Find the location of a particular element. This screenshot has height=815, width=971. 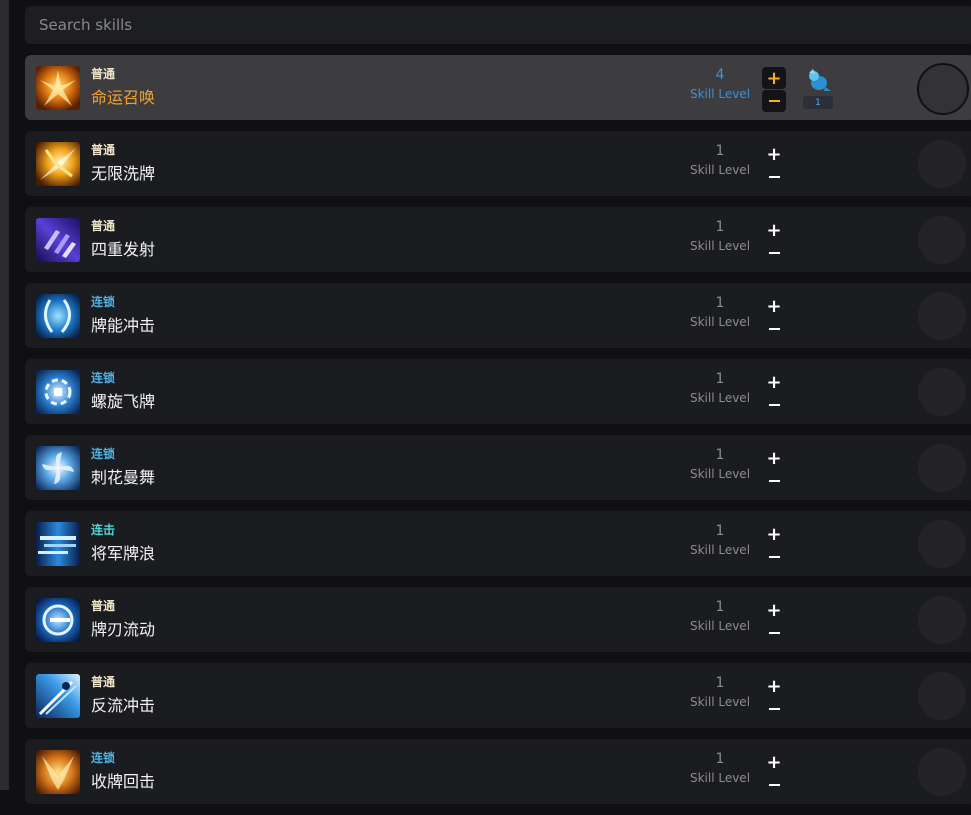

skill-type: 连击 is located at coordinates (103, 530).